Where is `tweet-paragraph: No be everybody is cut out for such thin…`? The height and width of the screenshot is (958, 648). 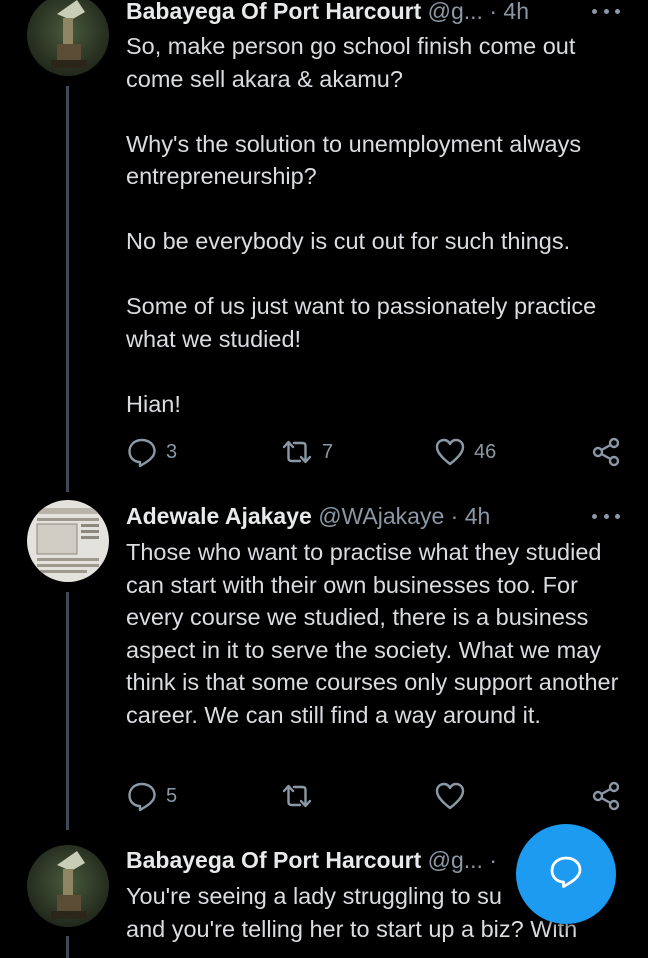
tweet-paragraph: No be everybody is cut out for such thin… is located at coordinates (348, 241).